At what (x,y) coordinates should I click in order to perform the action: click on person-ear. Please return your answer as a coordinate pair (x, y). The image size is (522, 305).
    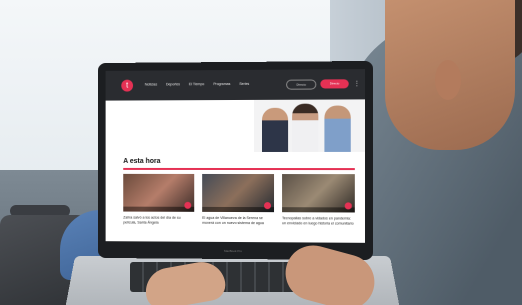
    Looking at the image, I should click on (448, 80).